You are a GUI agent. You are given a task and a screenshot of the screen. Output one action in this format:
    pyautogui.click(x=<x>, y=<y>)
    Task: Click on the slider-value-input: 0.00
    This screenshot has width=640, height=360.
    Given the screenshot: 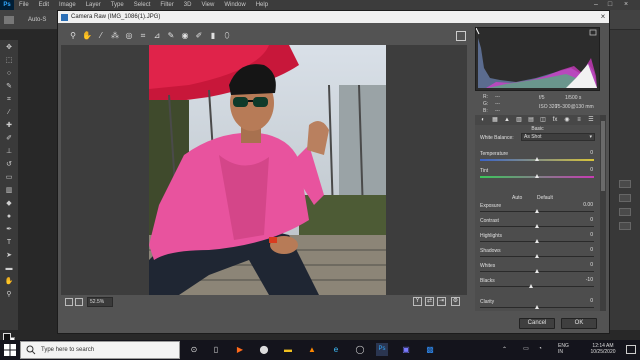 What is the action you would take?
    pyautogui.click(x=583, y=205)
    